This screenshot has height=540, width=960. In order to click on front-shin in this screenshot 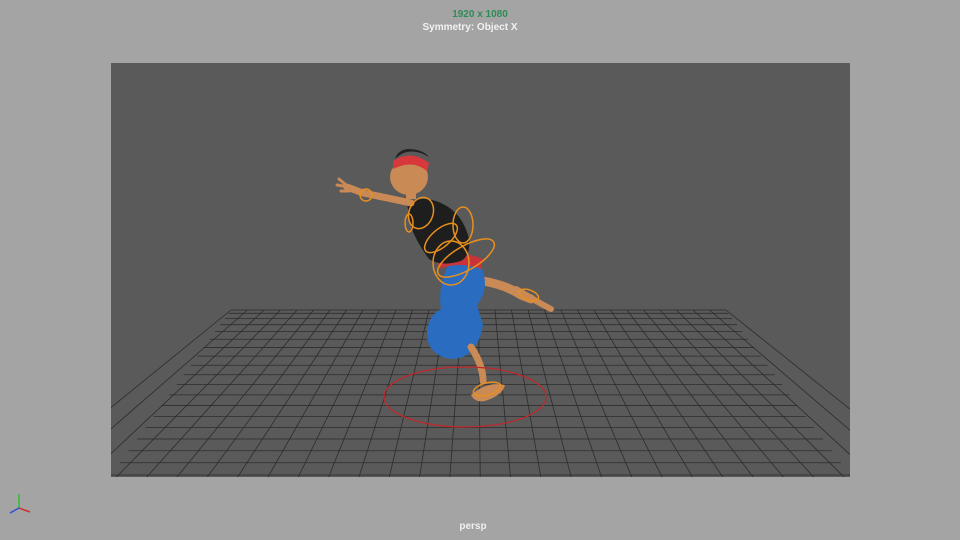, I will do `click(477, 364)`.